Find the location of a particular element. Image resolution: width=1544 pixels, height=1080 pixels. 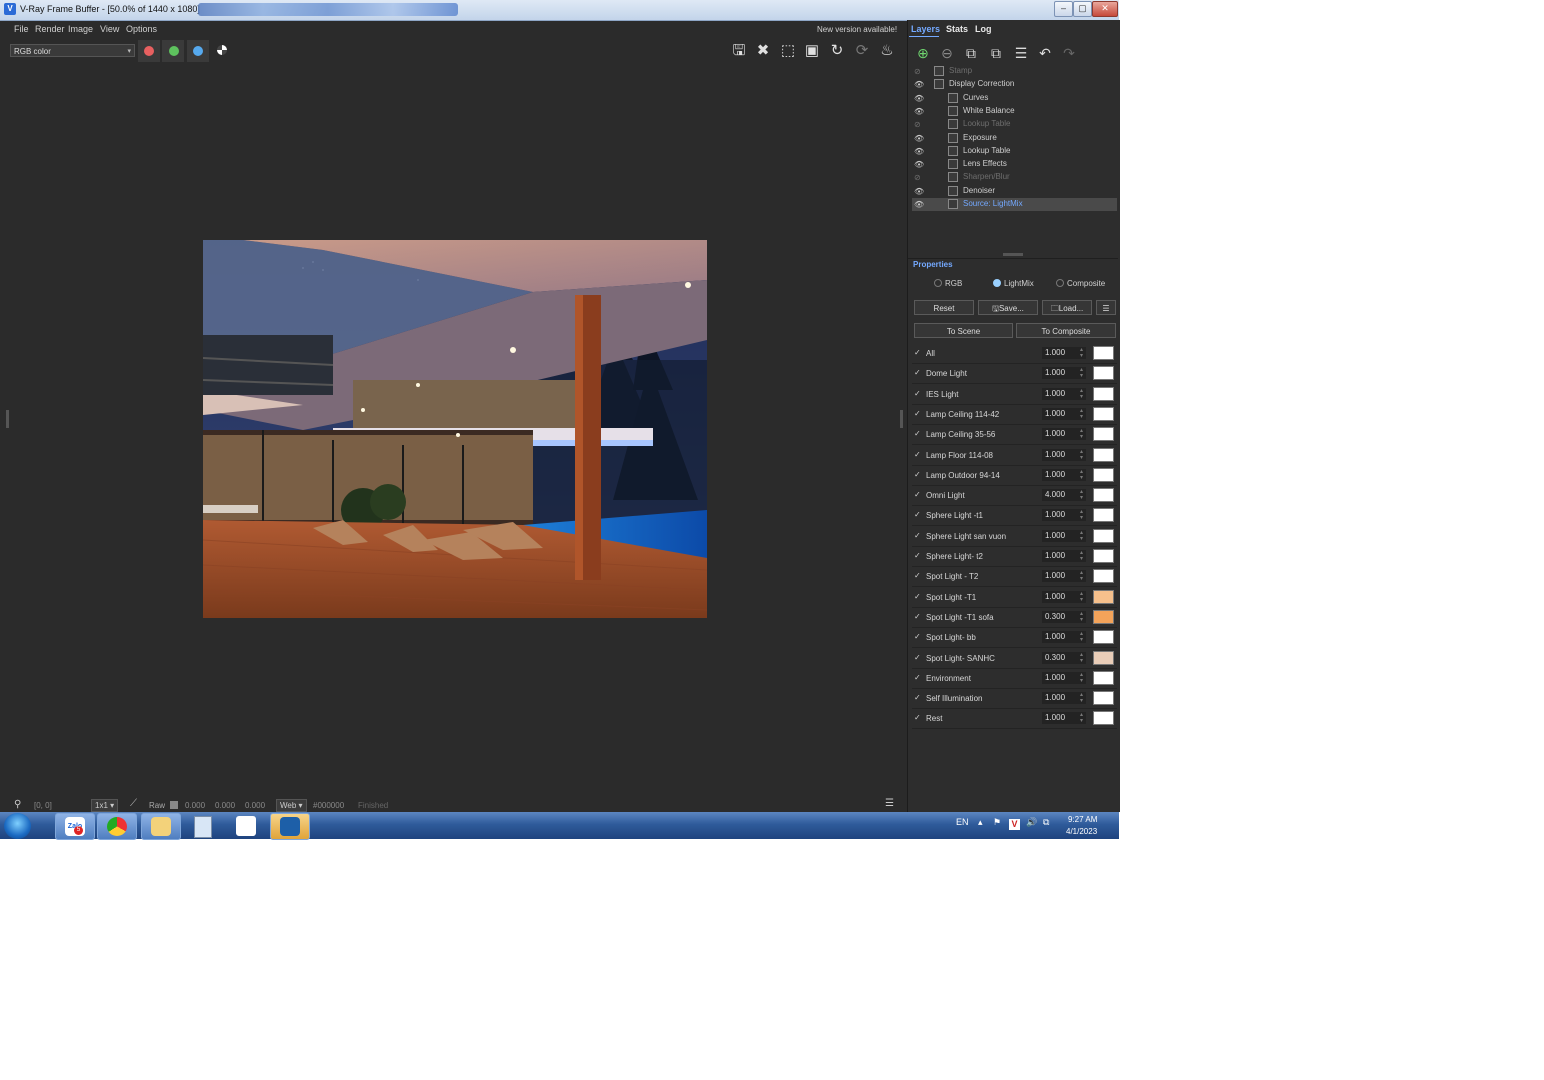

history-panel-icon: ☰ is located at coordinates (889, 803).